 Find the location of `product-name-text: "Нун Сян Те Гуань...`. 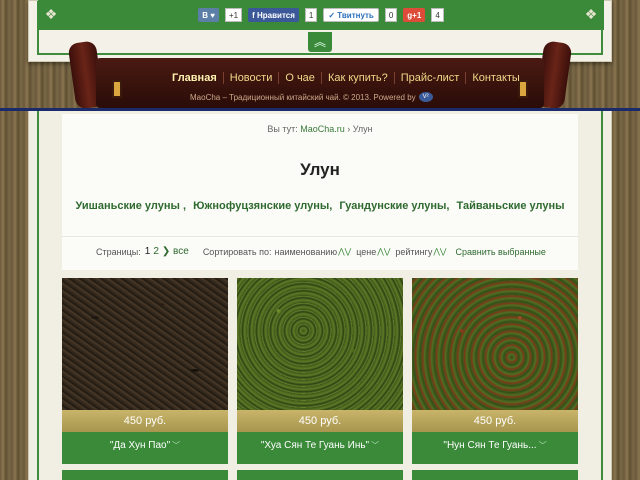

product-name-text: "Нун Сян Те Гуань... is located at coordinates (490, 445).